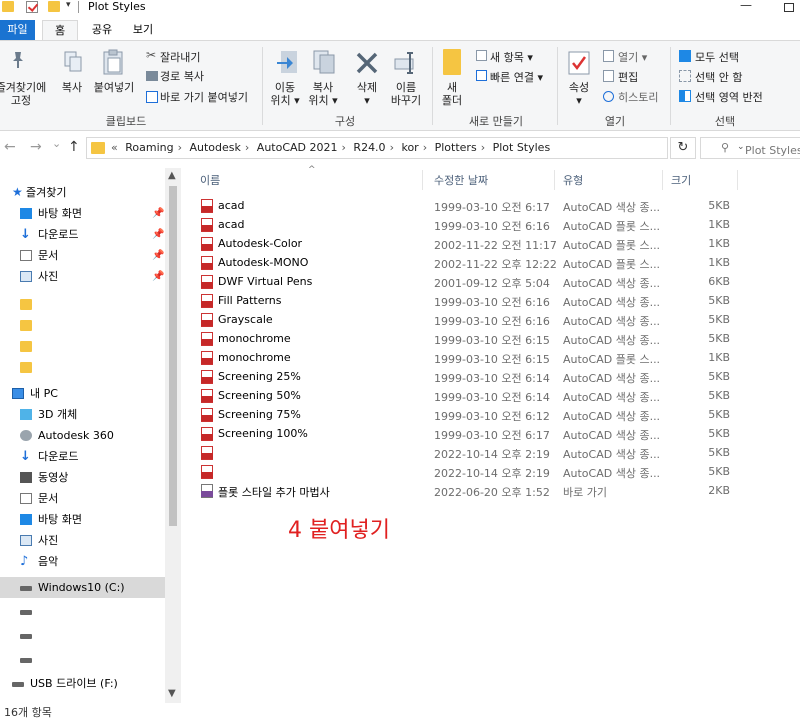 This screenshot has height=719, width=800. I want to click on tab-share: 공유, so click(102, 30).